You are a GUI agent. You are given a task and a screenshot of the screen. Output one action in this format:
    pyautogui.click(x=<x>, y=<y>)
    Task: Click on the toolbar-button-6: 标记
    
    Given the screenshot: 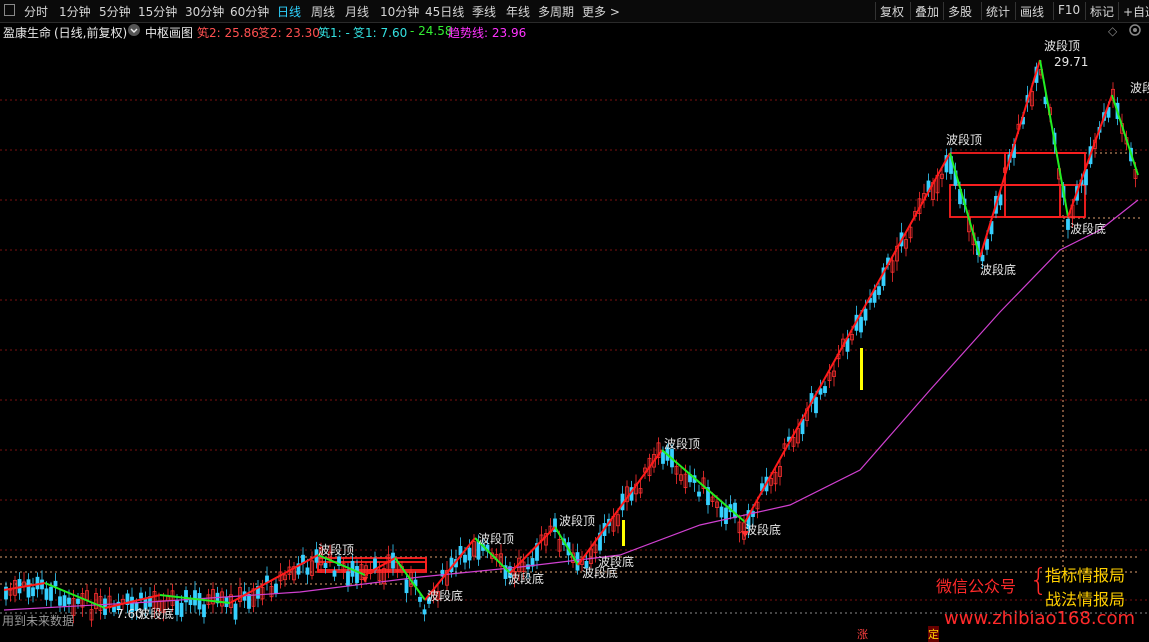 What is the action you would take?
    pyautogui.click(x=1102, y=11)
    